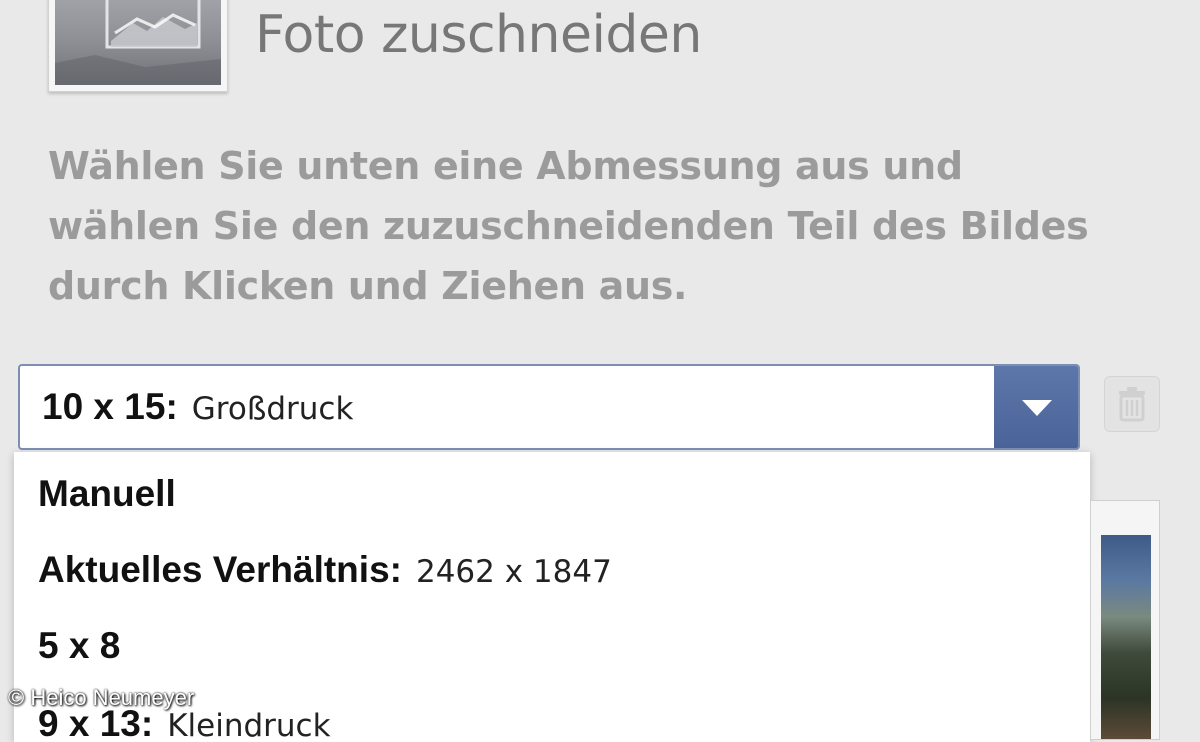 This screenshot has height=742, width=1200. Describe the element at coordinates (478, 35) in the screenshot. I see `panel-title: Foto zuschneiden` at that location.